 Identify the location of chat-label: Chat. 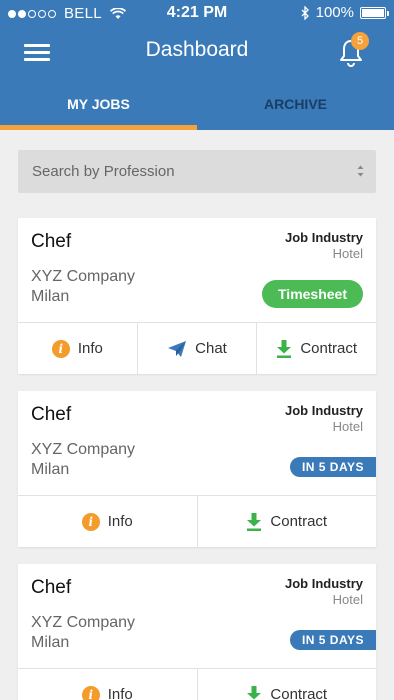
(211, 348).